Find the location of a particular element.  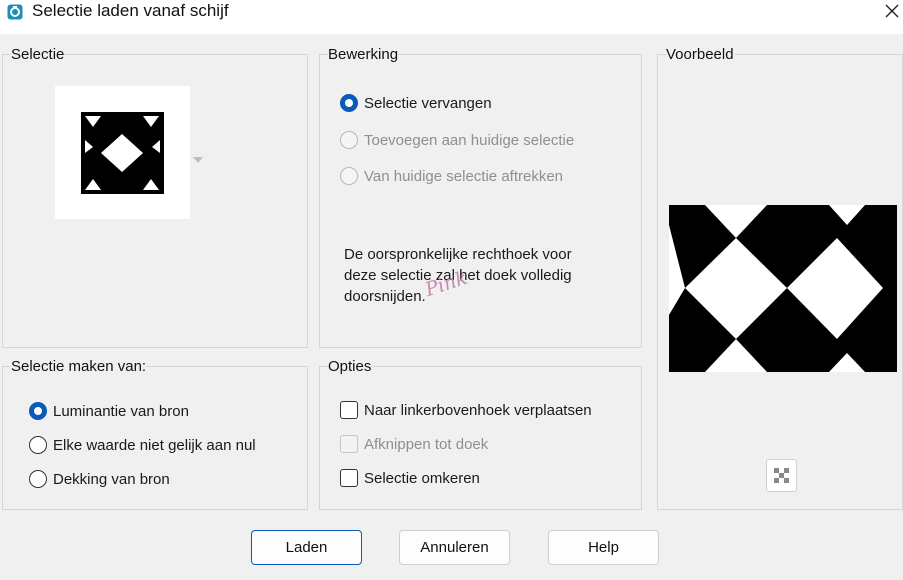

checkbox-label: Afknippen tot doek is located at coordinates (426, 444).